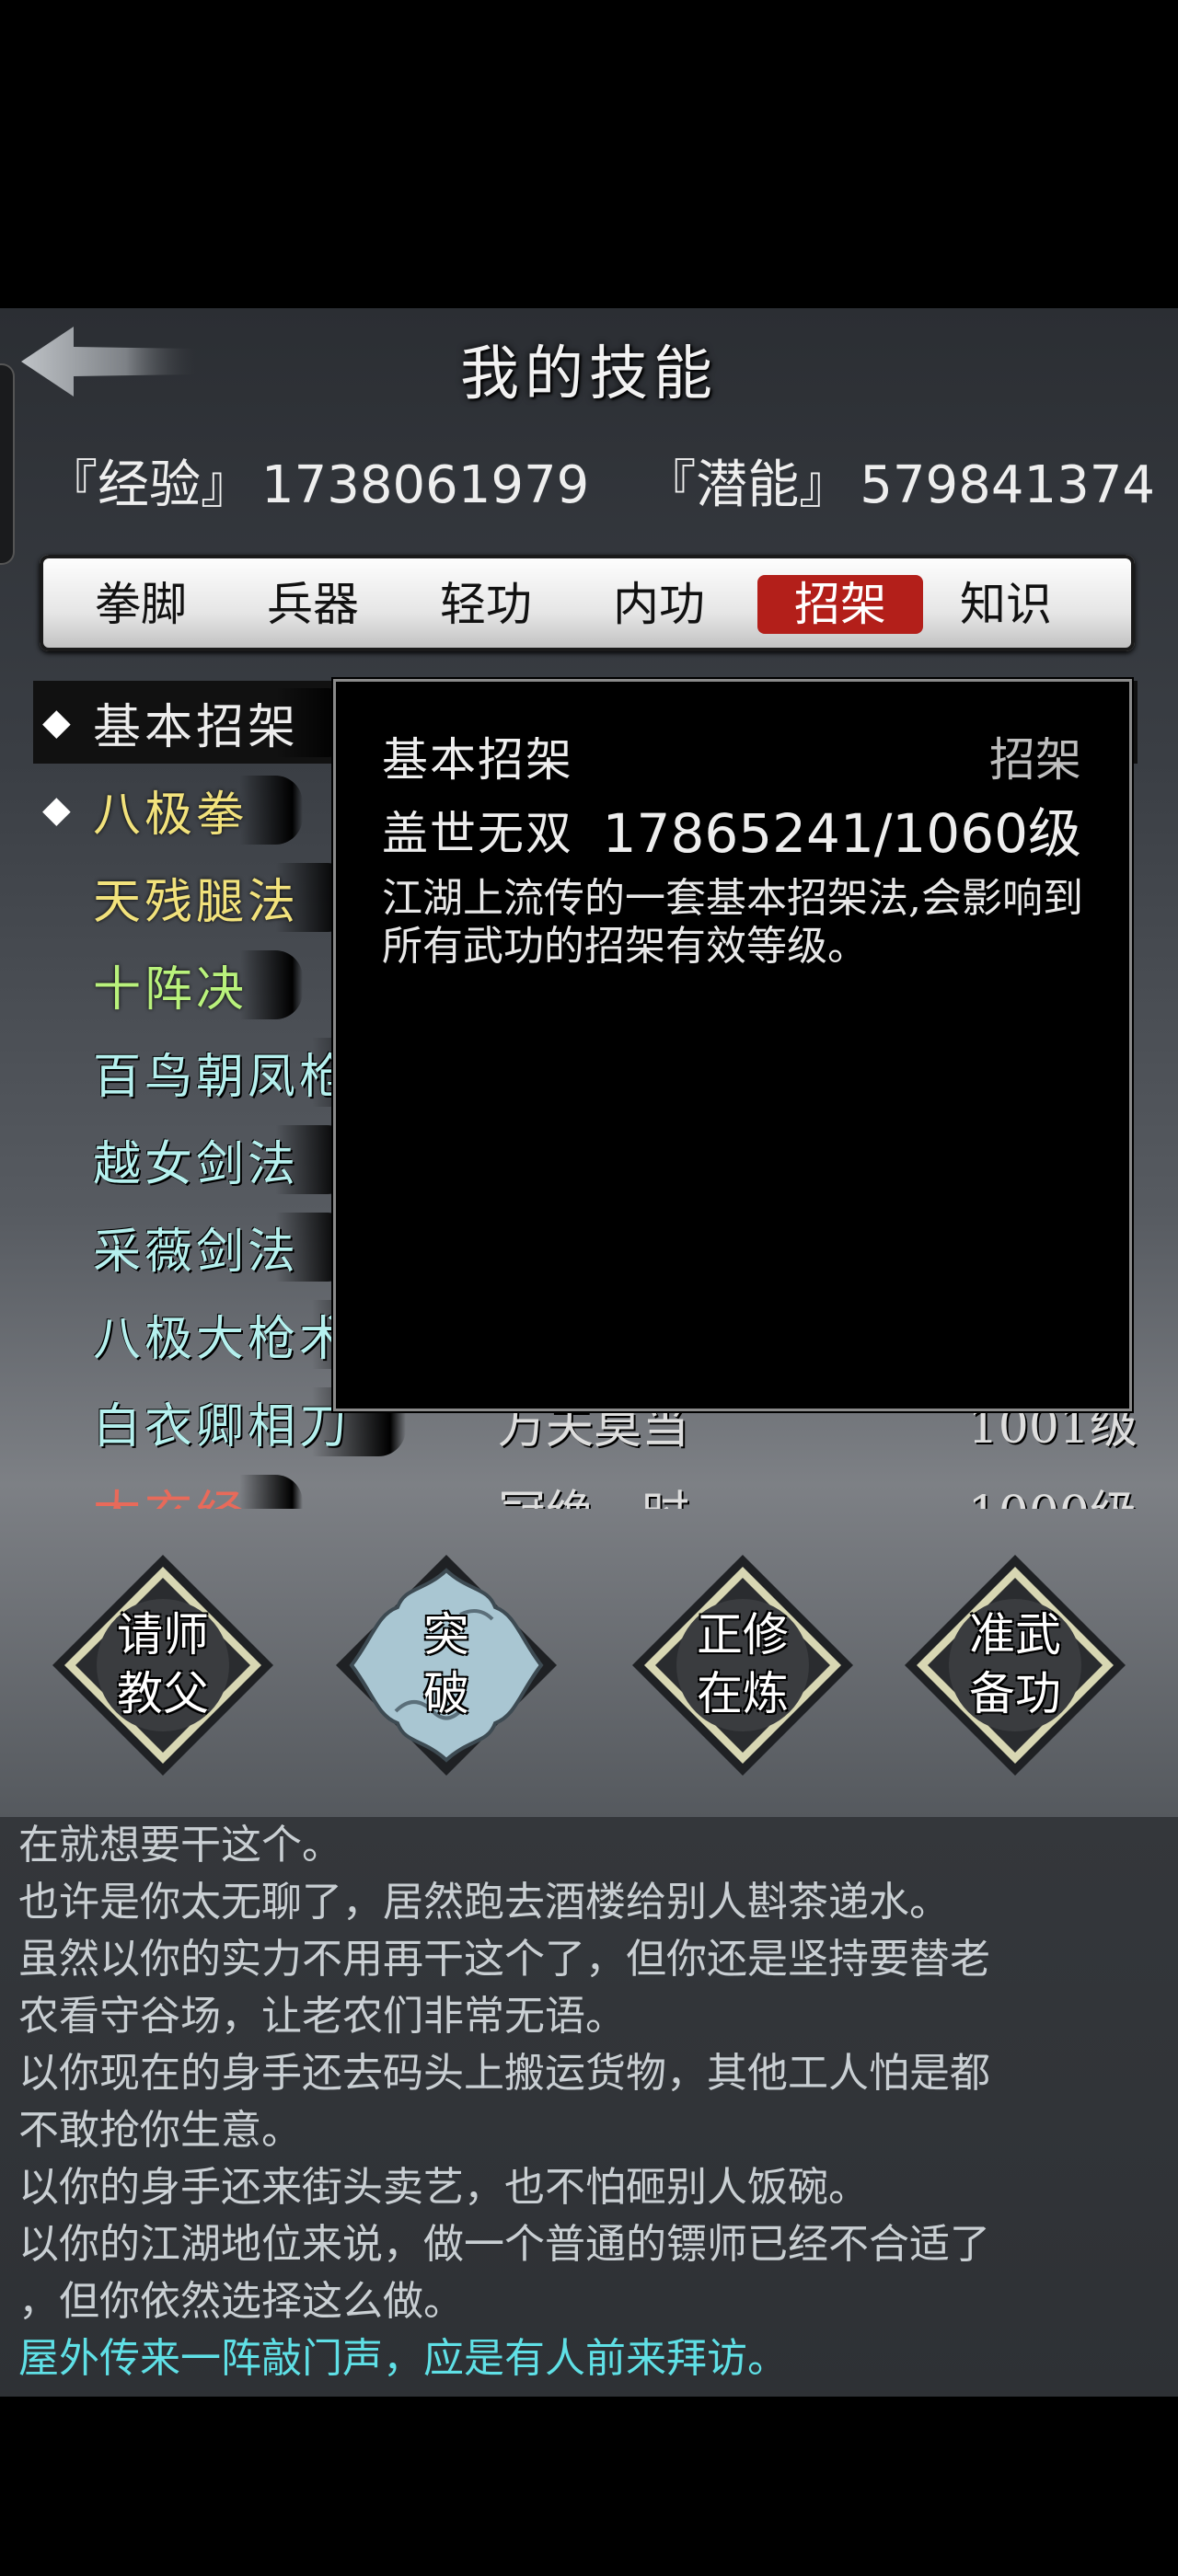  Describe the element at coordinates (477, 833) in the screenshot. I see `popup-skill-title: 盖世无双` at that location.